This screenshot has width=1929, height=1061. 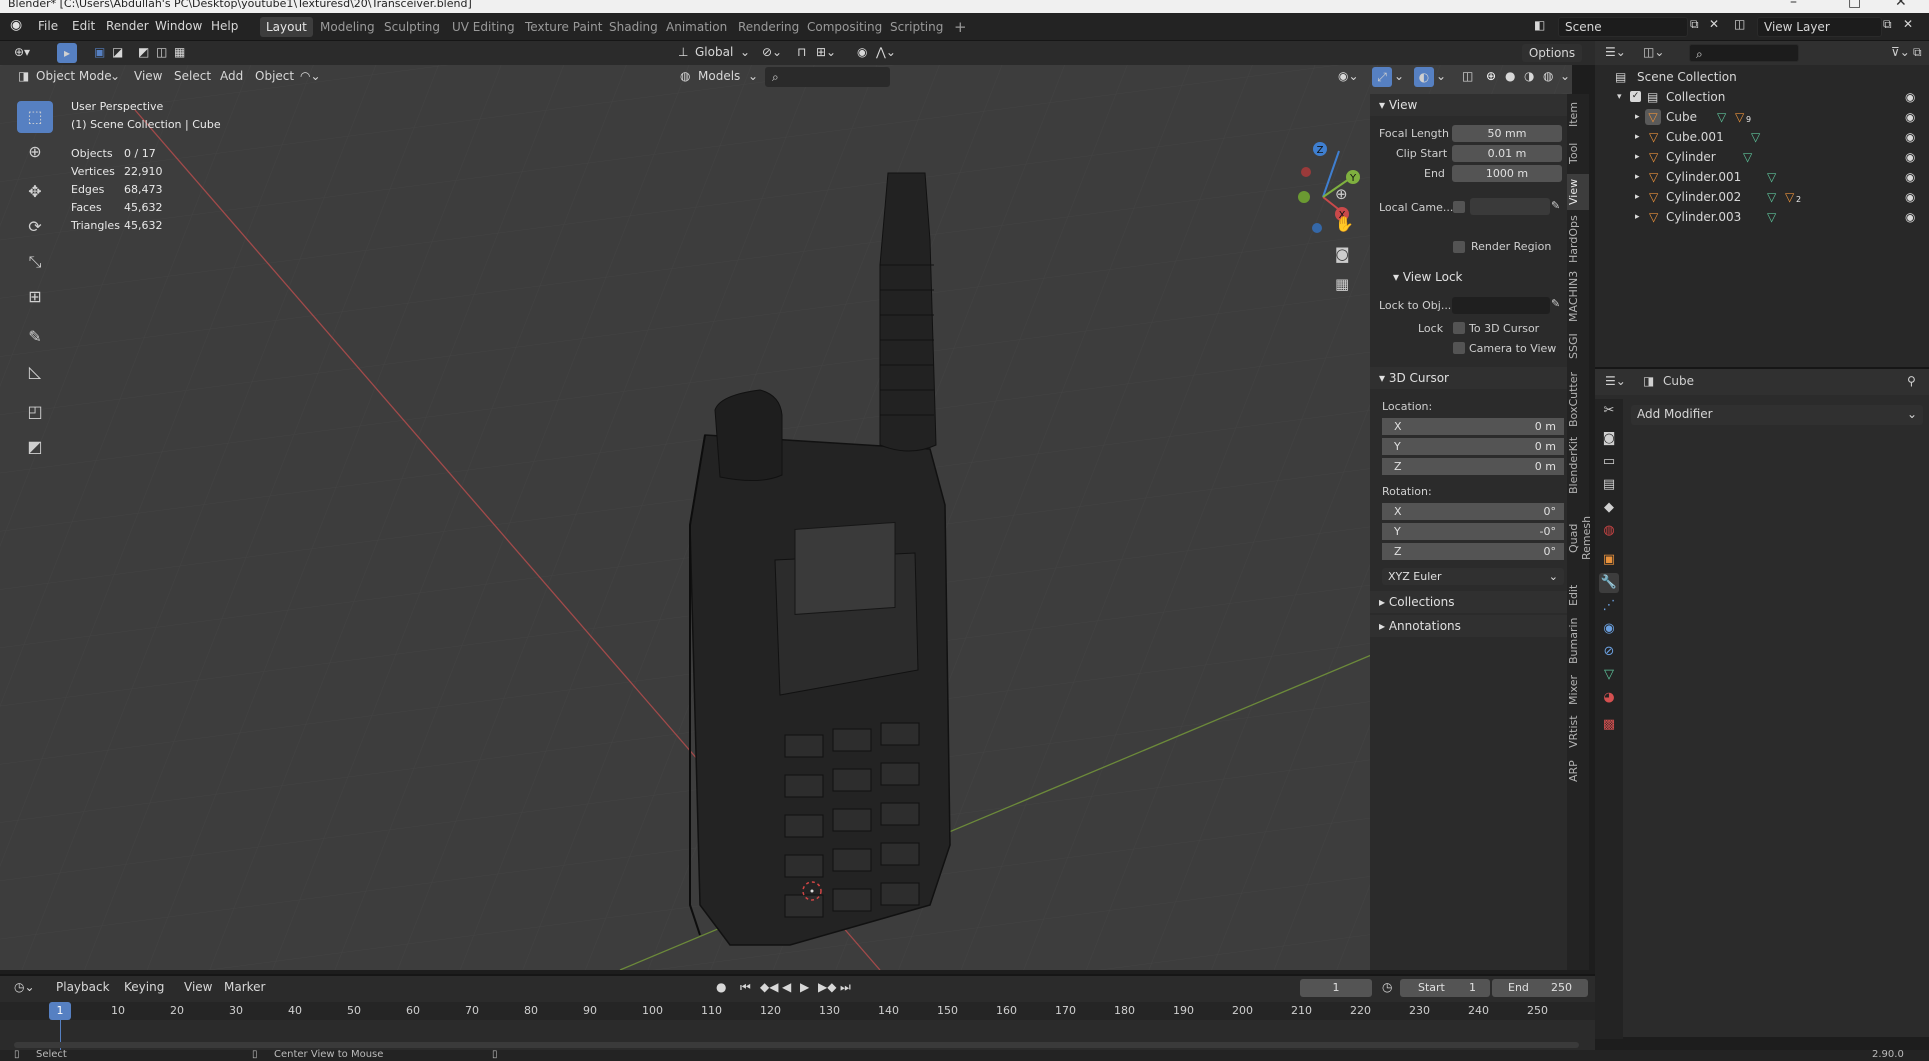 What do you see at coordinates (1501, 305) in the screenshot?
I see `lock-to-object-field` at bounding box center [1501, 305].